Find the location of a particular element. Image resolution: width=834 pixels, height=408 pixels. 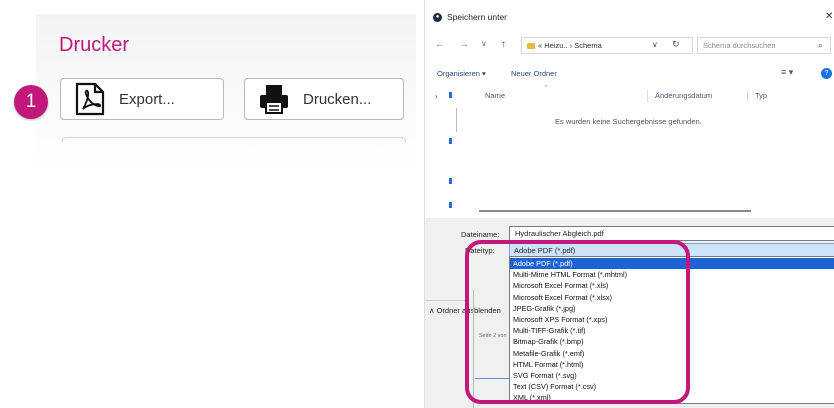

panel-divider is located at coordinates (234, 139).